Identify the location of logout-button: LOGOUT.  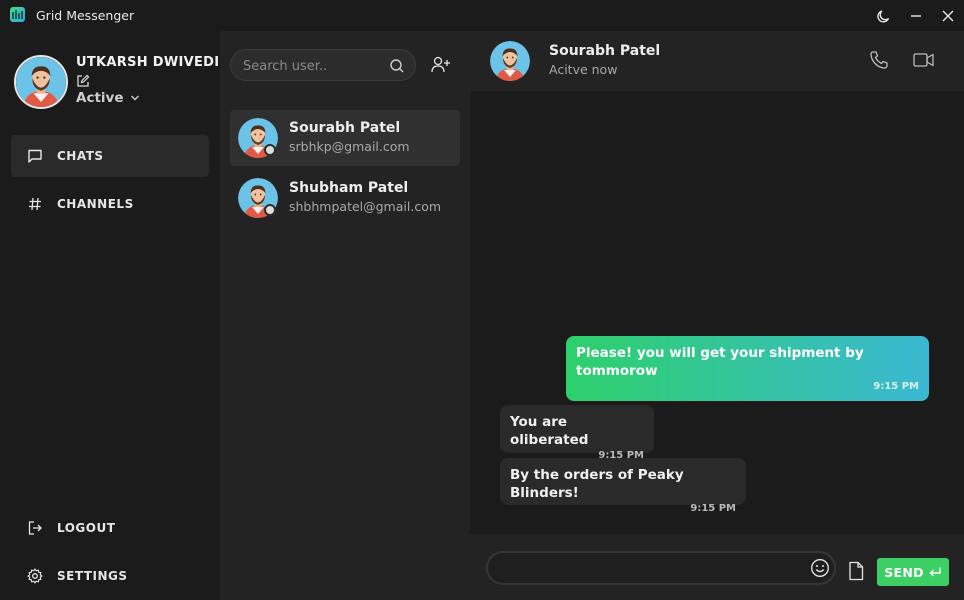
(110, 528).